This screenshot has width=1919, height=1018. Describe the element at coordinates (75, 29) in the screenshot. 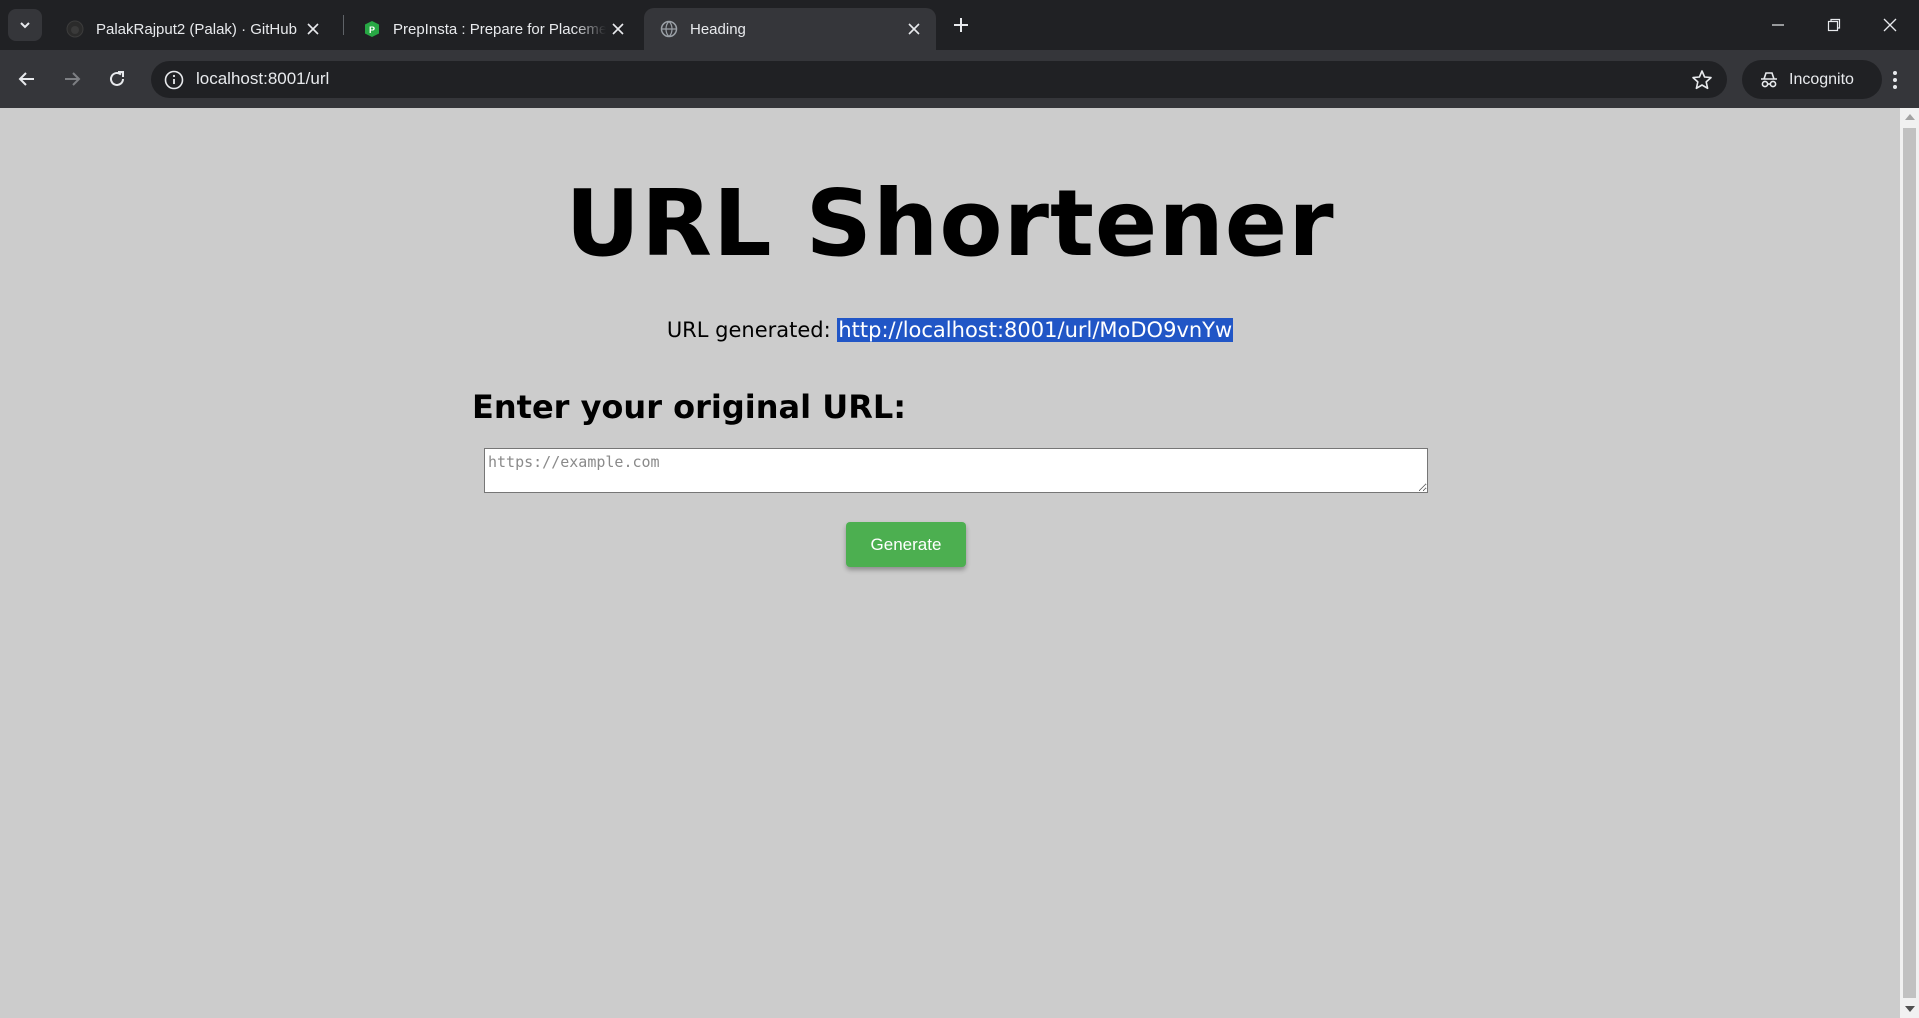

I see `github-icon` at that location.